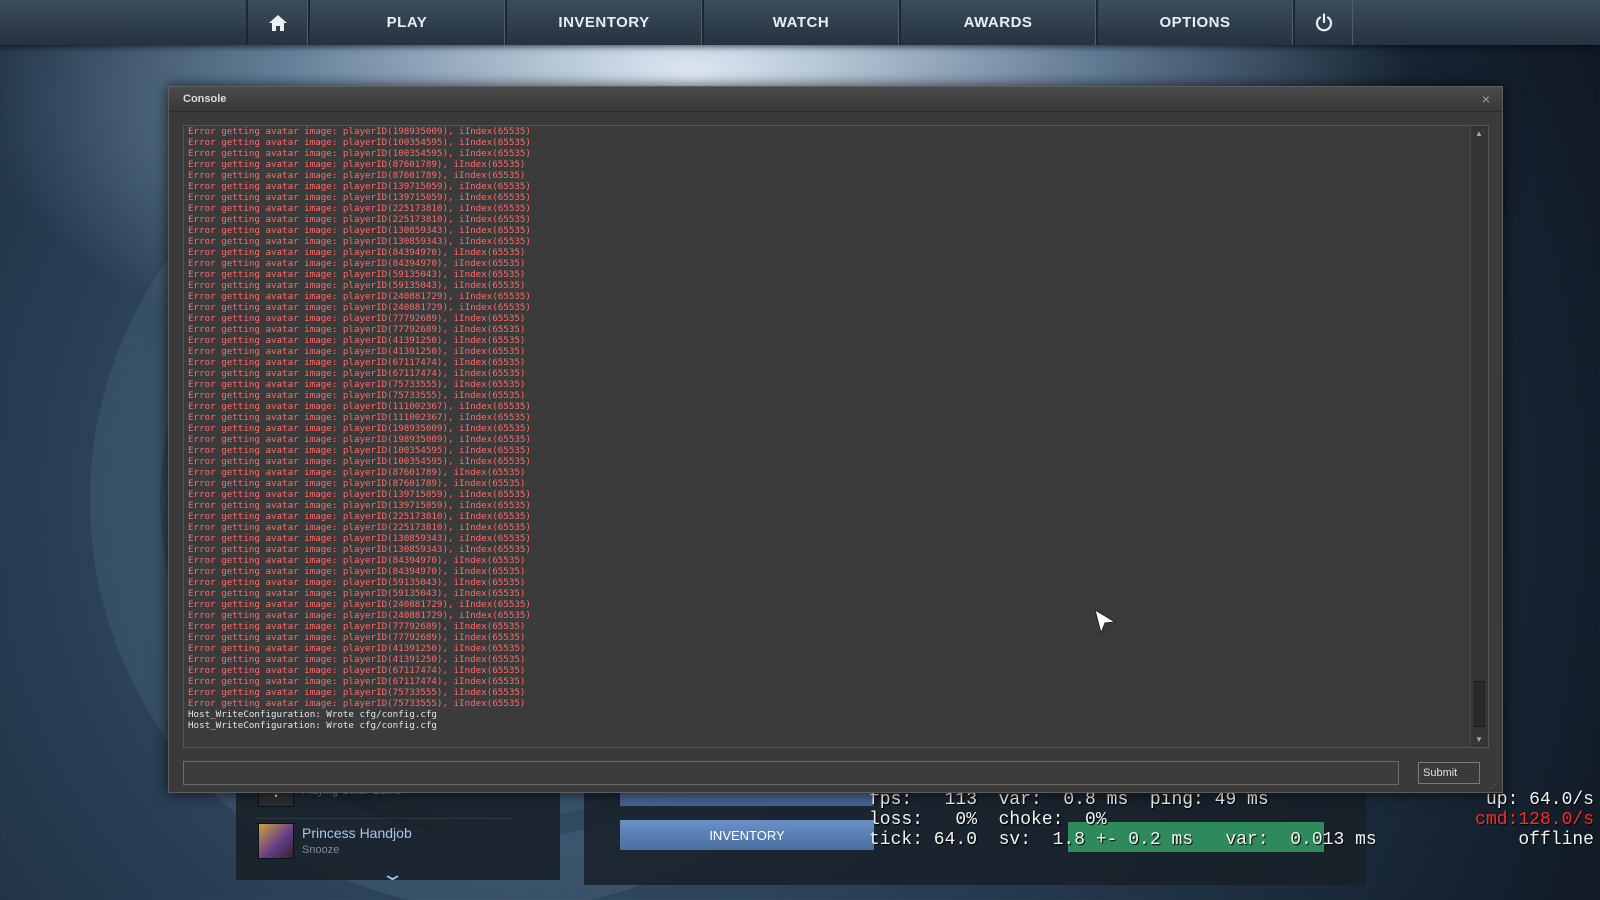 This screenshot has width=1600, height=900. Describe the element at coordinates (357, 833) in the screenshot. I see `friend-name: Princess Handjob` at that location.